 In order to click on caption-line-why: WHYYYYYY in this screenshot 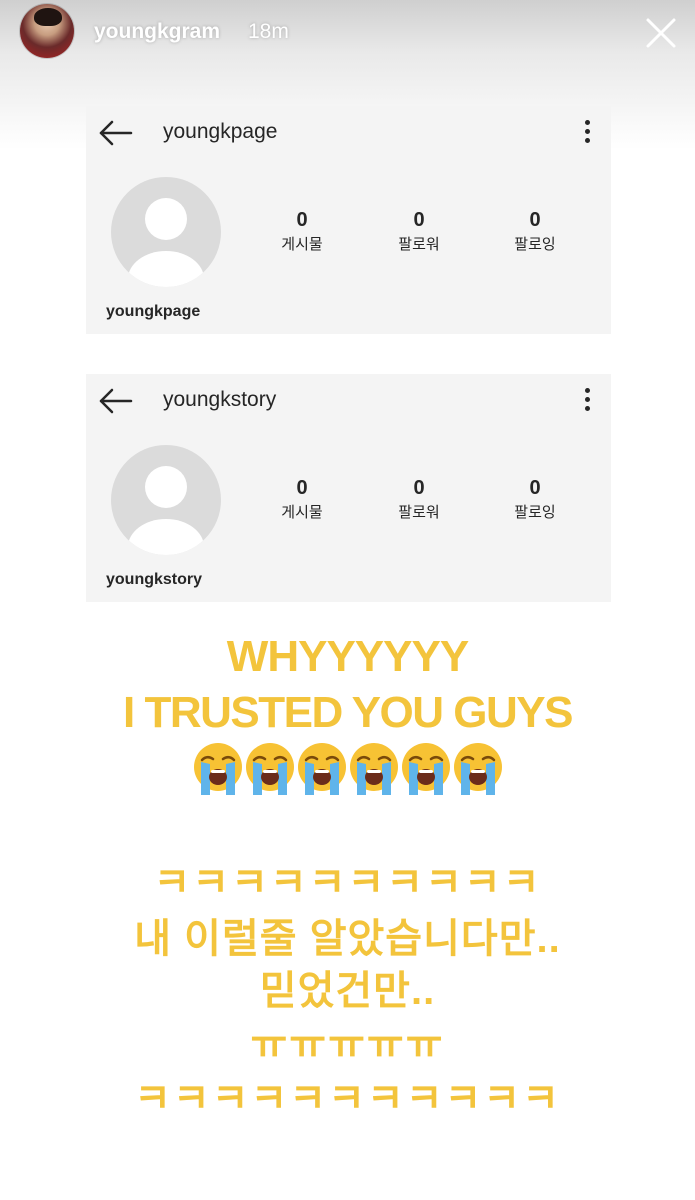, I will do `click(347, 656)`.